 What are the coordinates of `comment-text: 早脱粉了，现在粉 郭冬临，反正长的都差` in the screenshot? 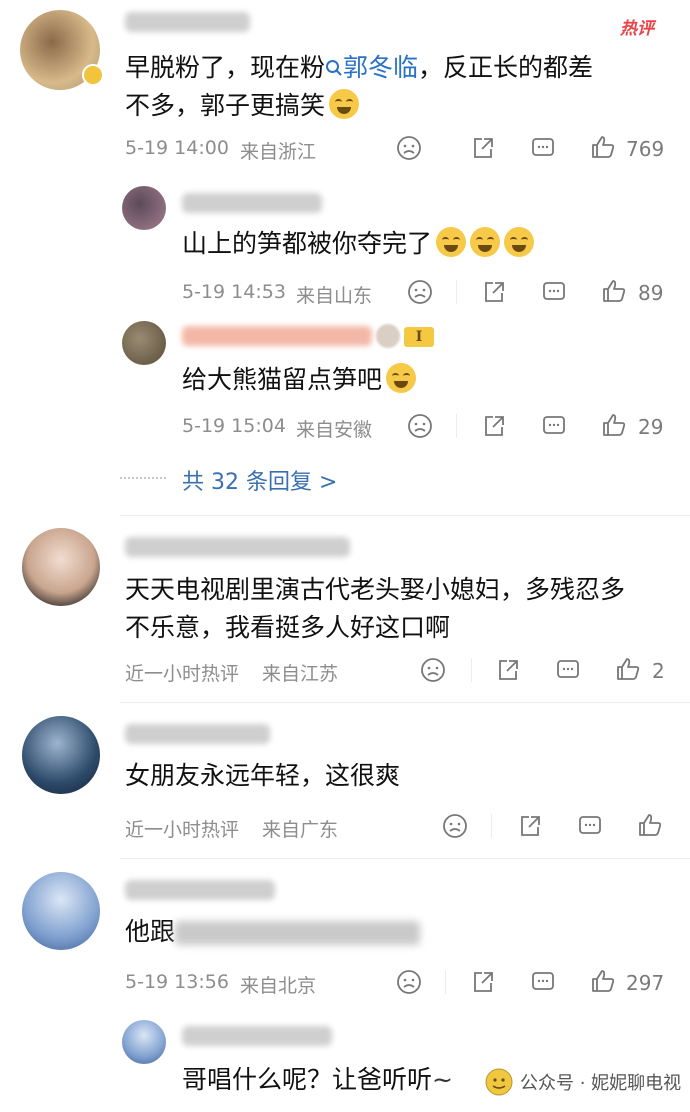 It's located at (359, 67).